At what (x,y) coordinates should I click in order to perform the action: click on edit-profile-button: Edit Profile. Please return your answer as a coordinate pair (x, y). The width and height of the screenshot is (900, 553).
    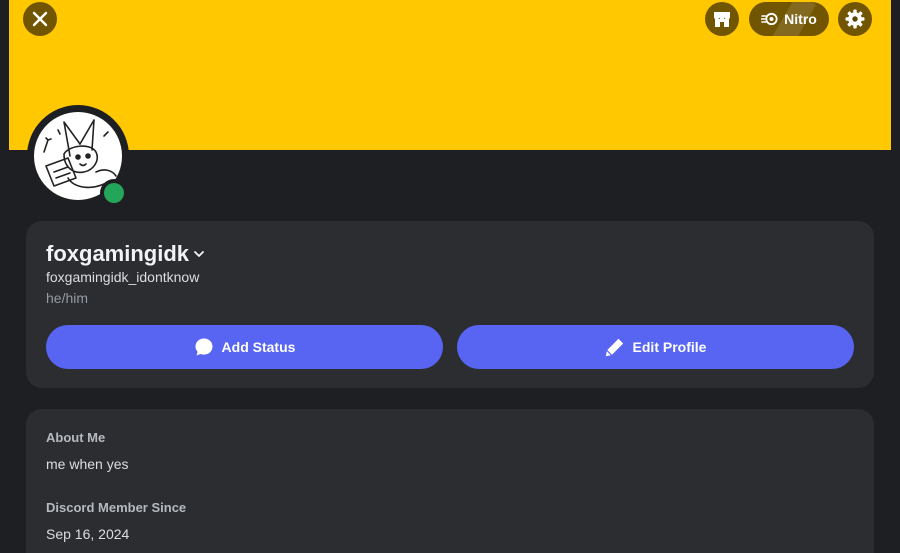
    Looking at the image, I should click on (655, 347).